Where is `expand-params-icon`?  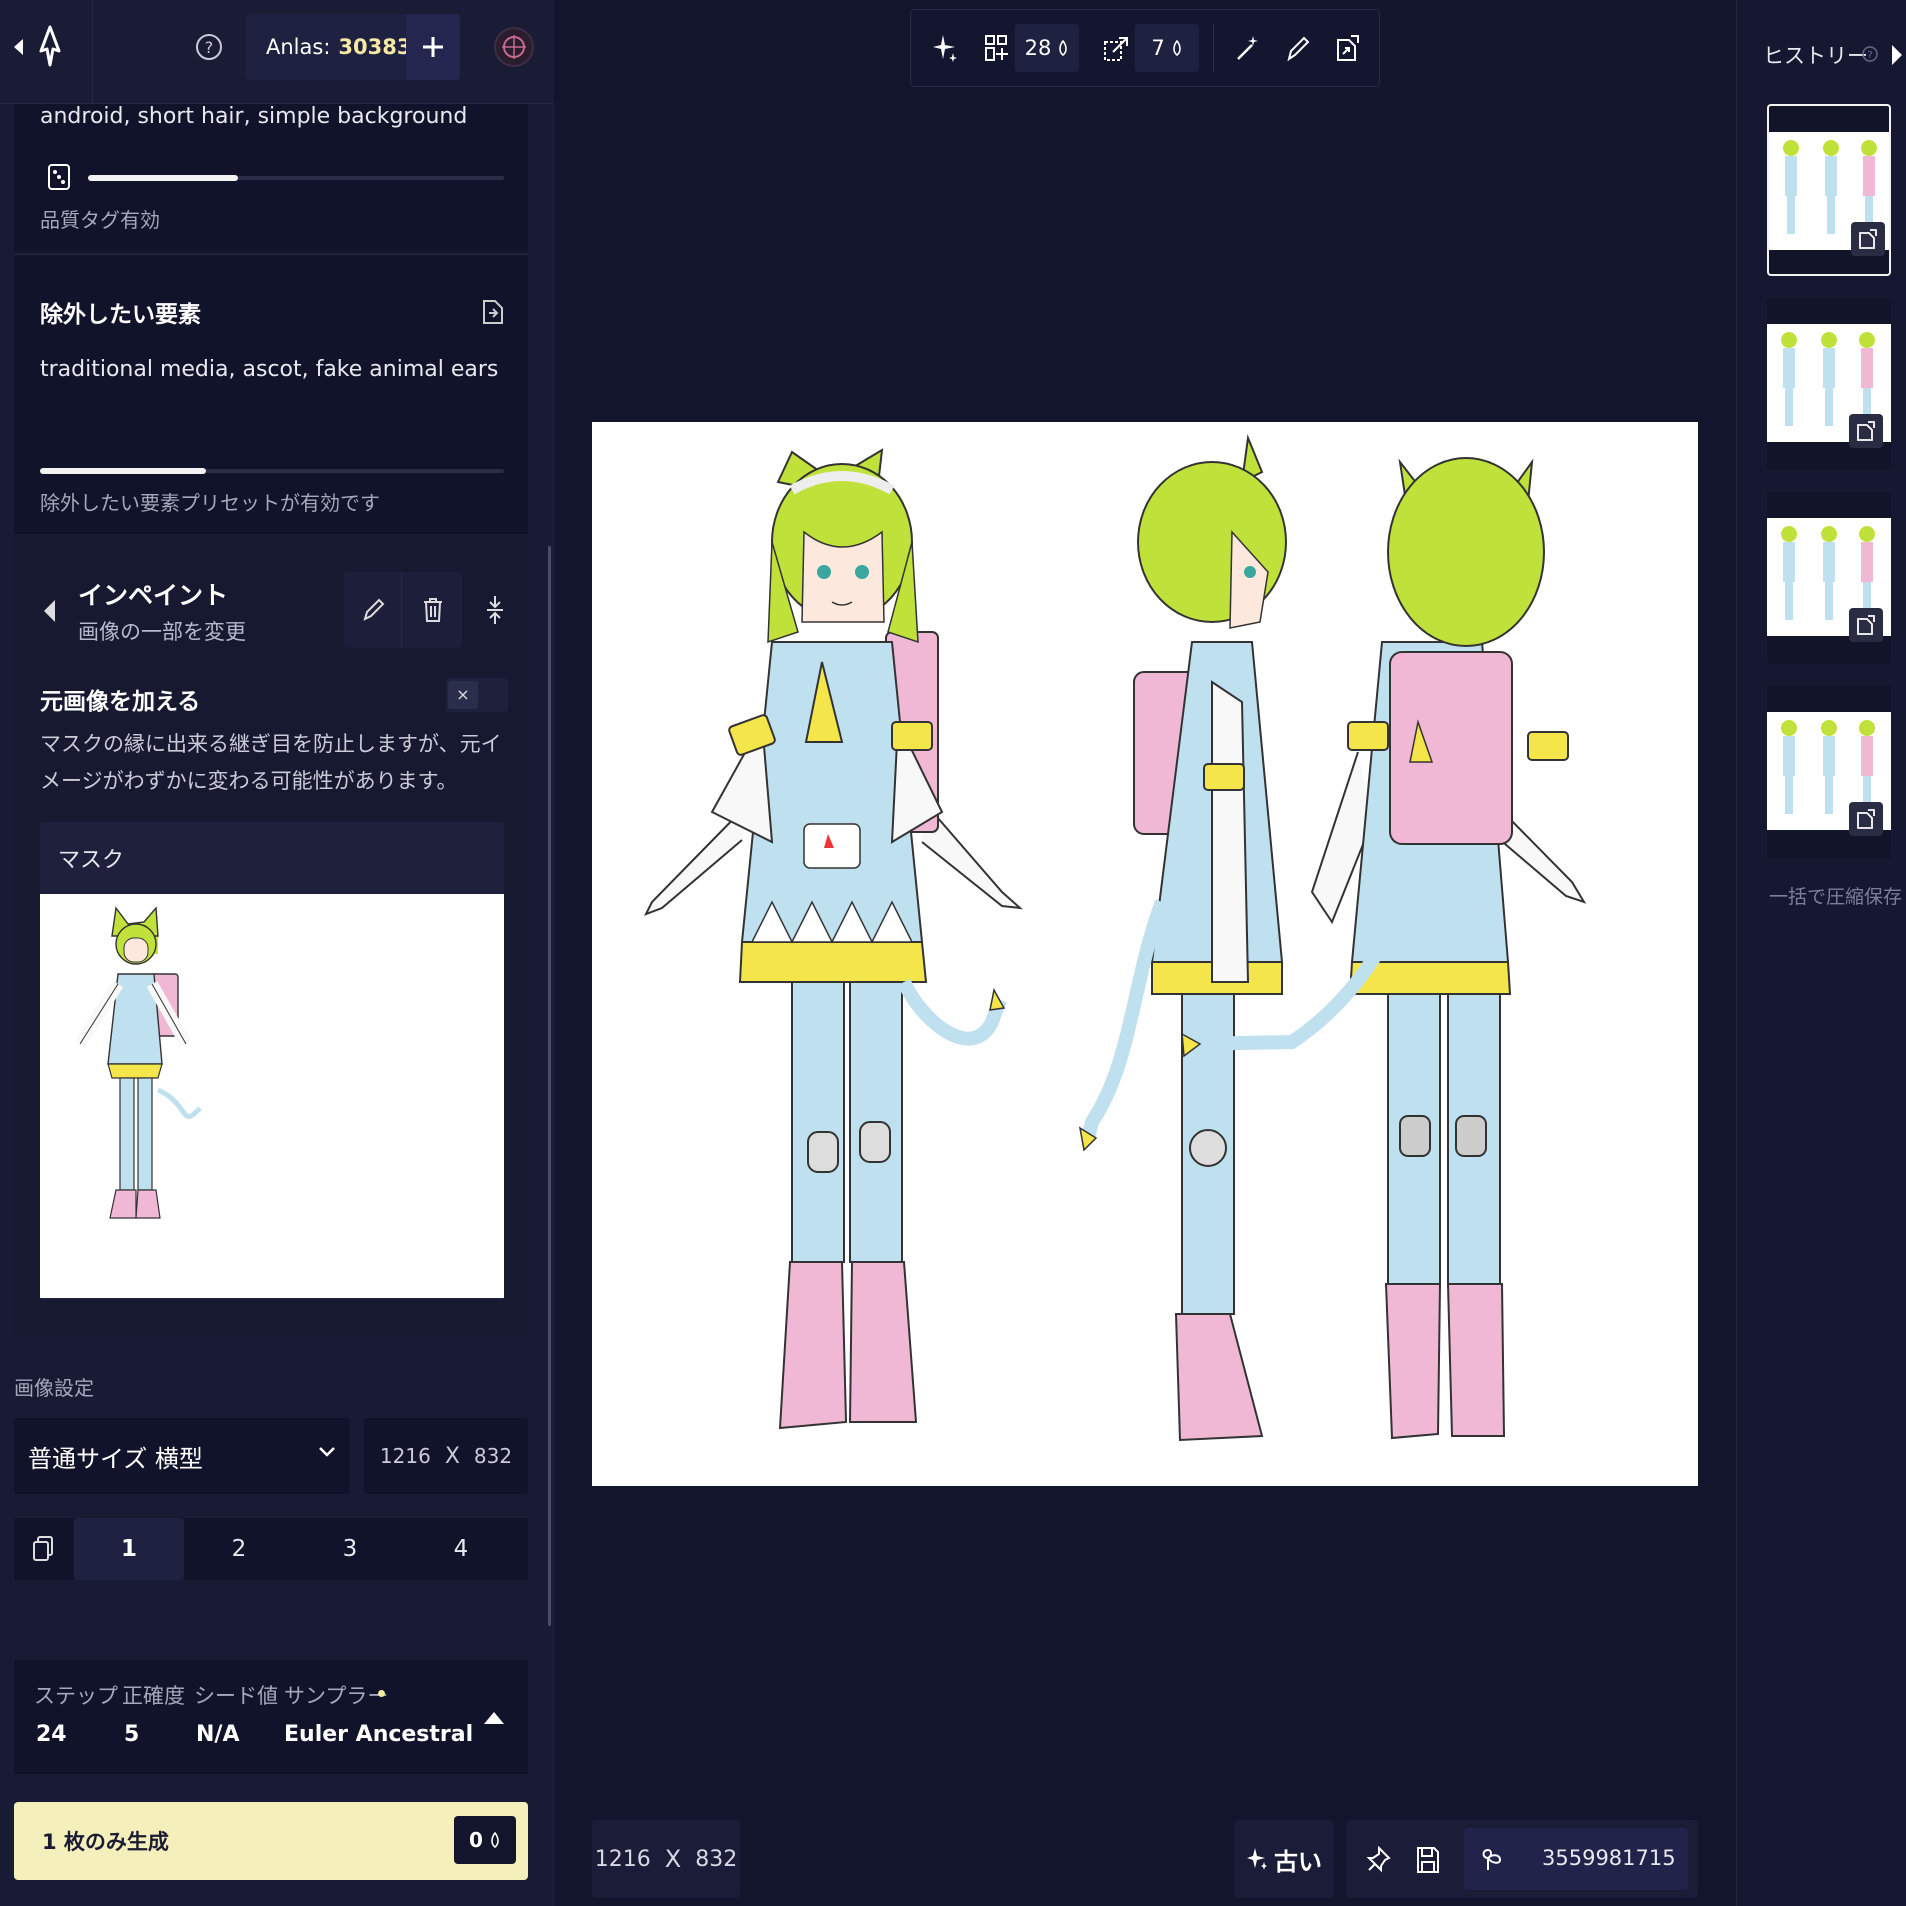
expand-params-icon is located at coordinates (494, 1717).